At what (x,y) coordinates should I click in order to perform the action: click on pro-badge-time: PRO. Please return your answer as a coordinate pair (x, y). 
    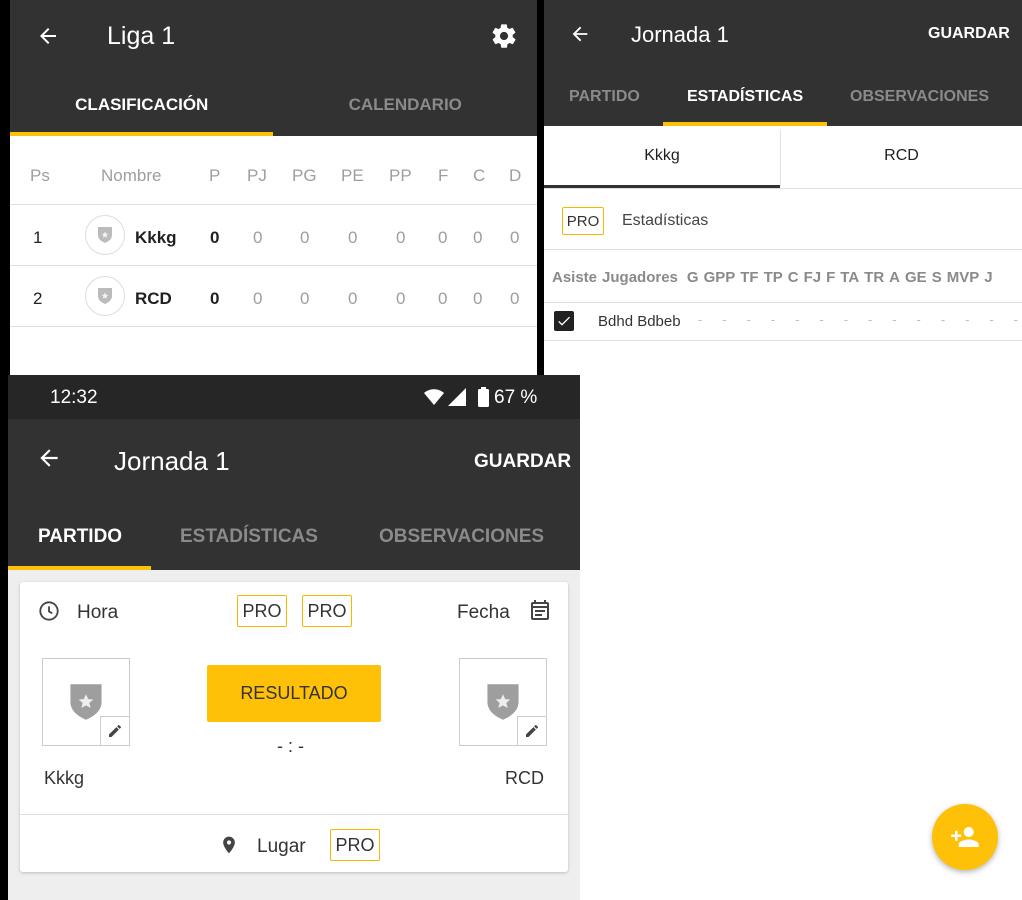
    Looking at the image, I should click on (262, 611).